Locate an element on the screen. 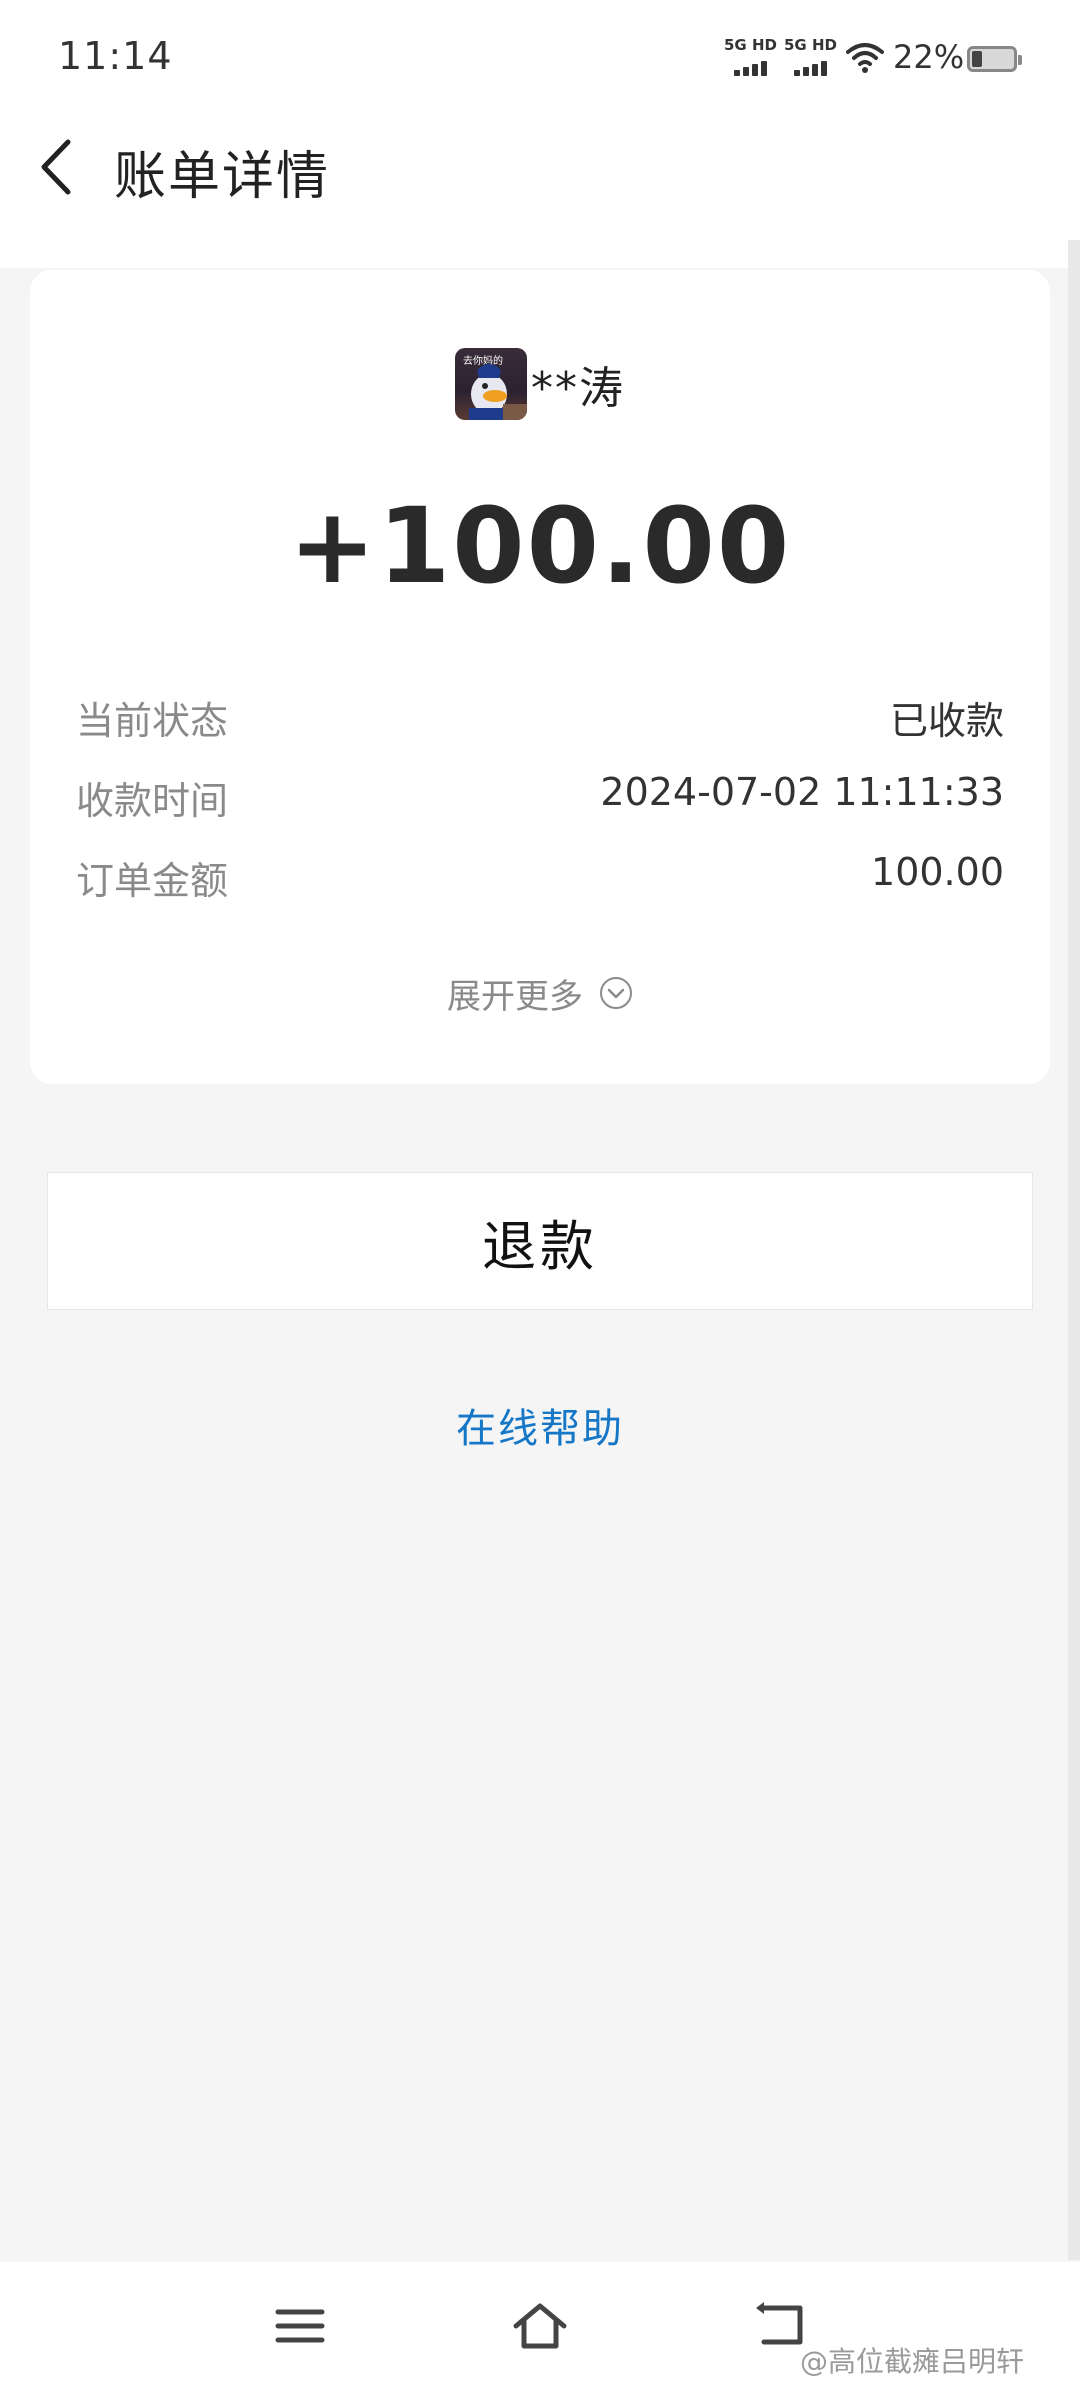  chevron-down-circle-icon is located at coordinates (616, 993).